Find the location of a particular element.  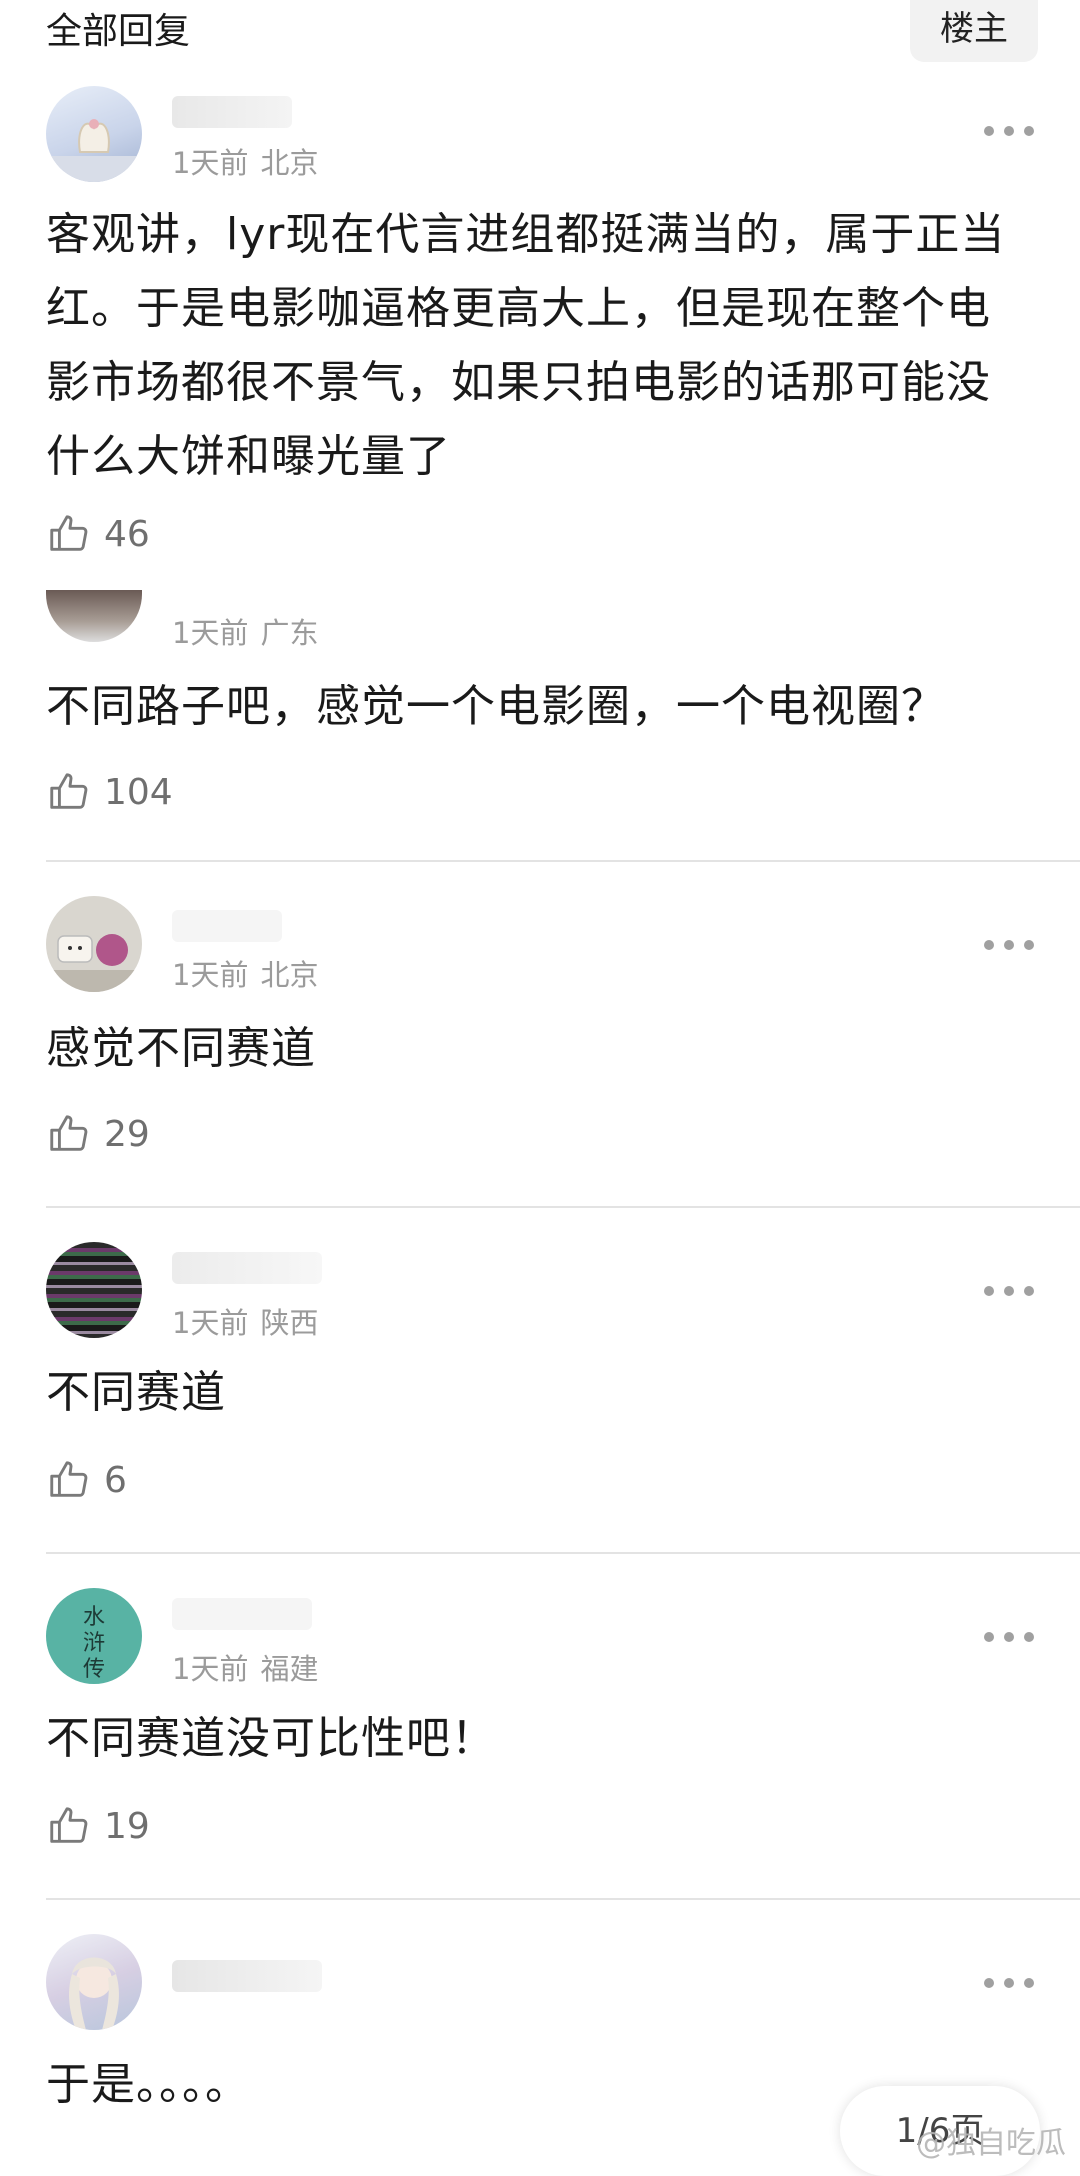

svg-text: 传 is located at coordinates (94, 1669).